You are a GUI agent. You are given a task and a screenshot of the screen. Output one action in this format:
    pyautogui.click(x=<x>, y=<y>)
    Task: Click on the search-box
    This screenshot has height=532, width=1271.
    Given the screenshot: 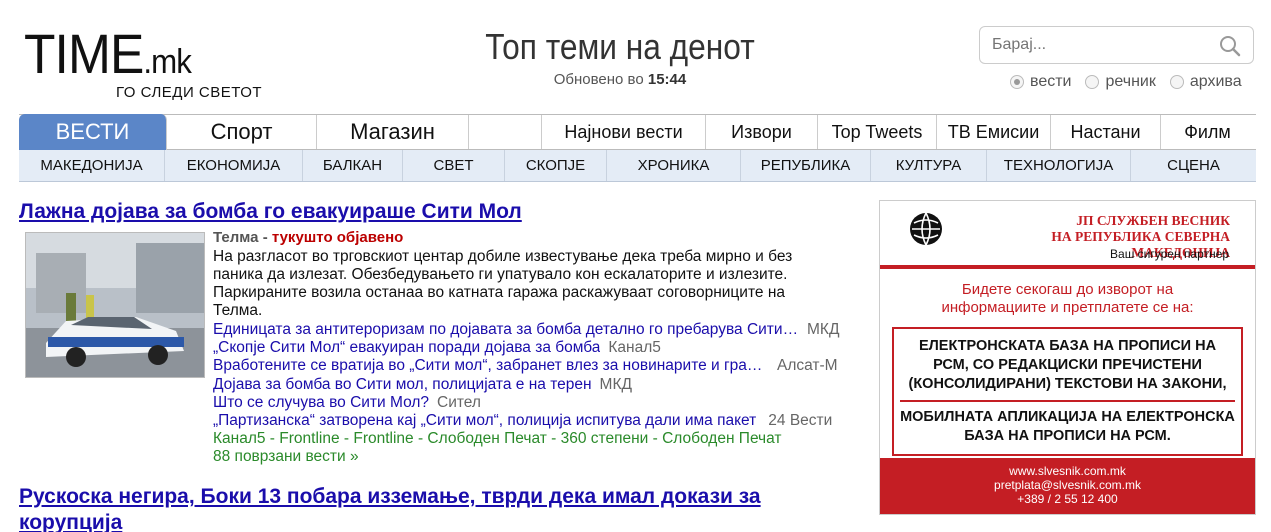 What is the action you would take?
    pyautogui.click(x=1116, y=45)
    